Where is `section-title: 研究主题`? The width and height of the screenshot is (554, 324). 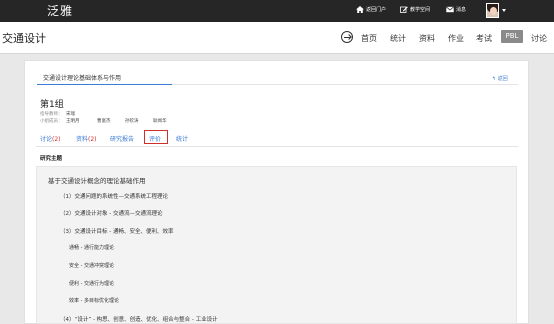
section-title: 研究主题 is located at coordinates (51, 159).